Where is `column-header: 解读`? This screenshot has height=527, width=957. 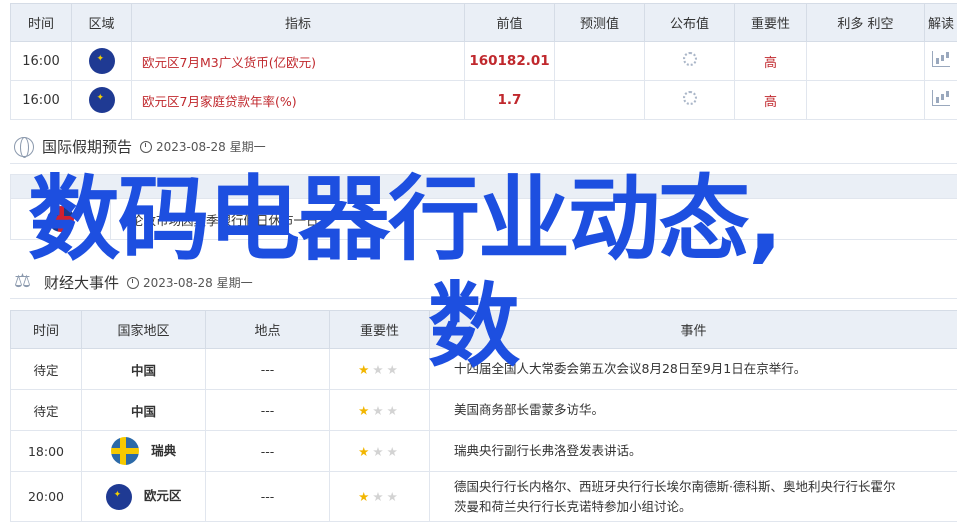 column-header: 解读 is located at coordinates (940, 22).